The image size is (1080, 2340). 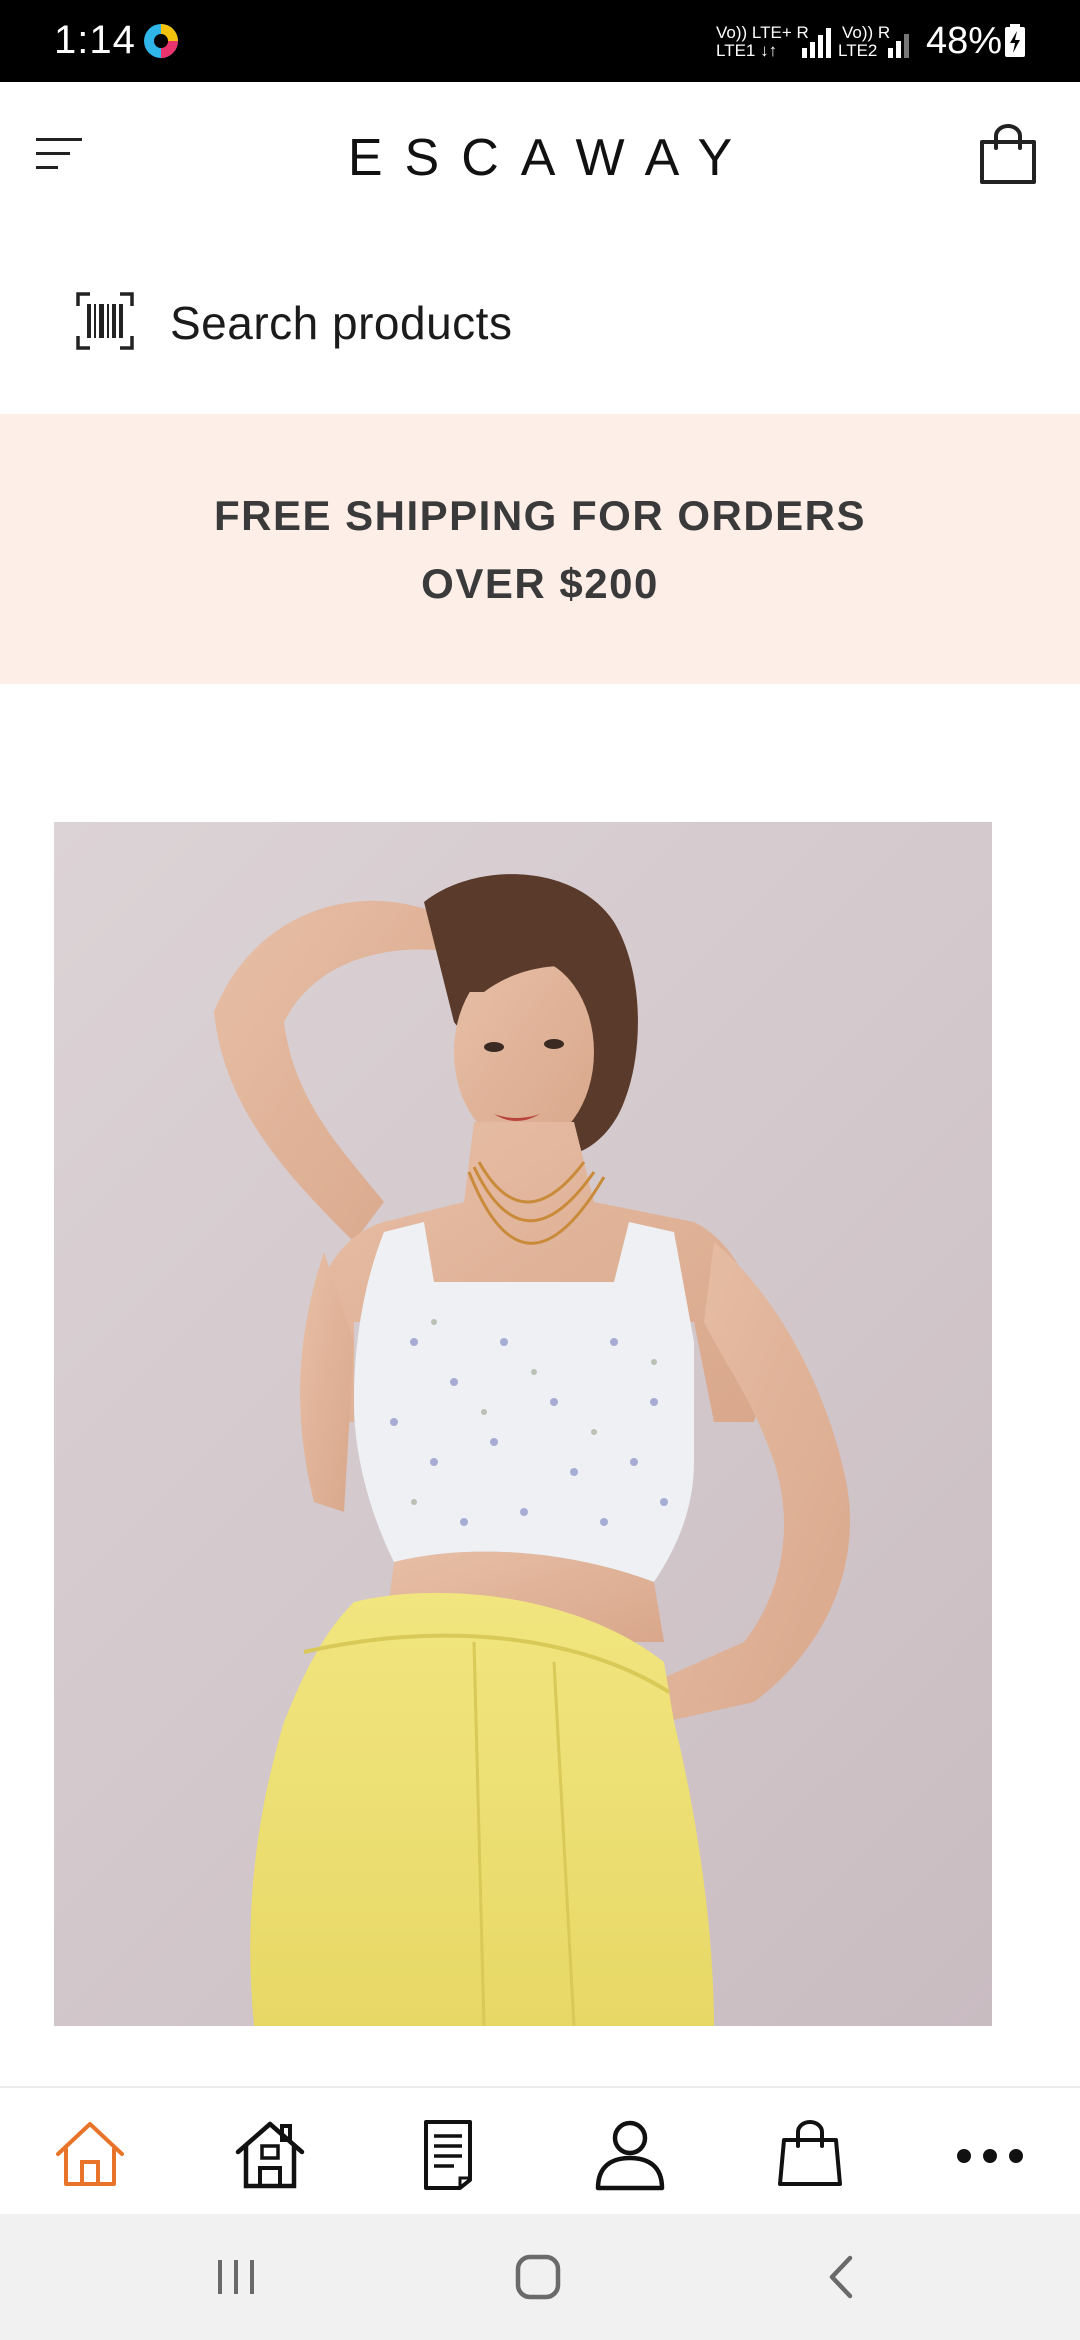 I want to click on sim2-label-bottom: LTE2, so click(x=858, y=50).